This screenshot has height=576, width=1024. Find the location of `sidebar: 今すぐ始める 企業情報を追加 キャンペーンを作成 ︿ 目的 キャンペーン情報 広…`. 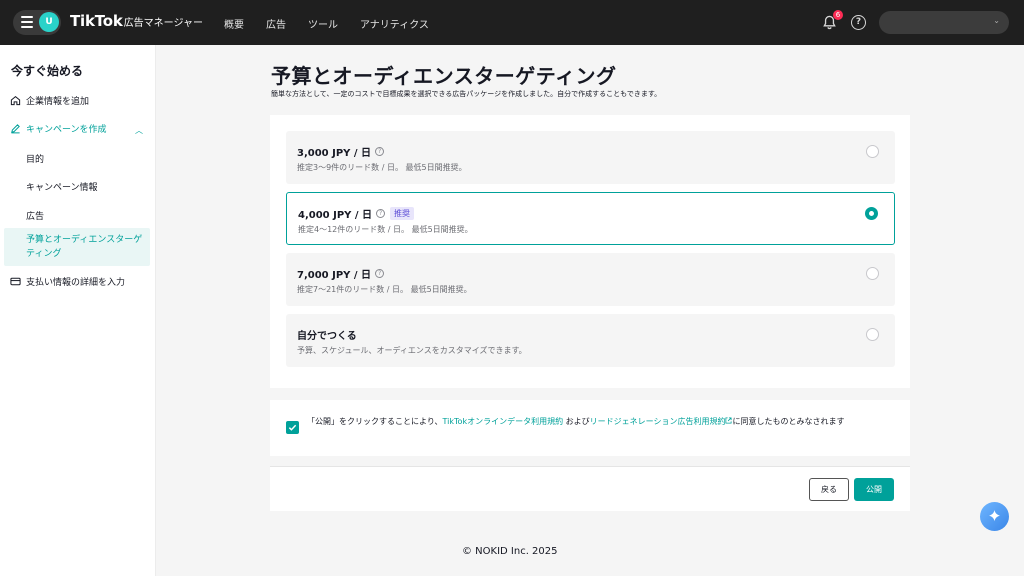

sidebar: 今すぐ始める 企業情報を追加 キャンペーンを作成 ︿ 目的 キャンペーン情報 広… is located at coordinates (78, 310).